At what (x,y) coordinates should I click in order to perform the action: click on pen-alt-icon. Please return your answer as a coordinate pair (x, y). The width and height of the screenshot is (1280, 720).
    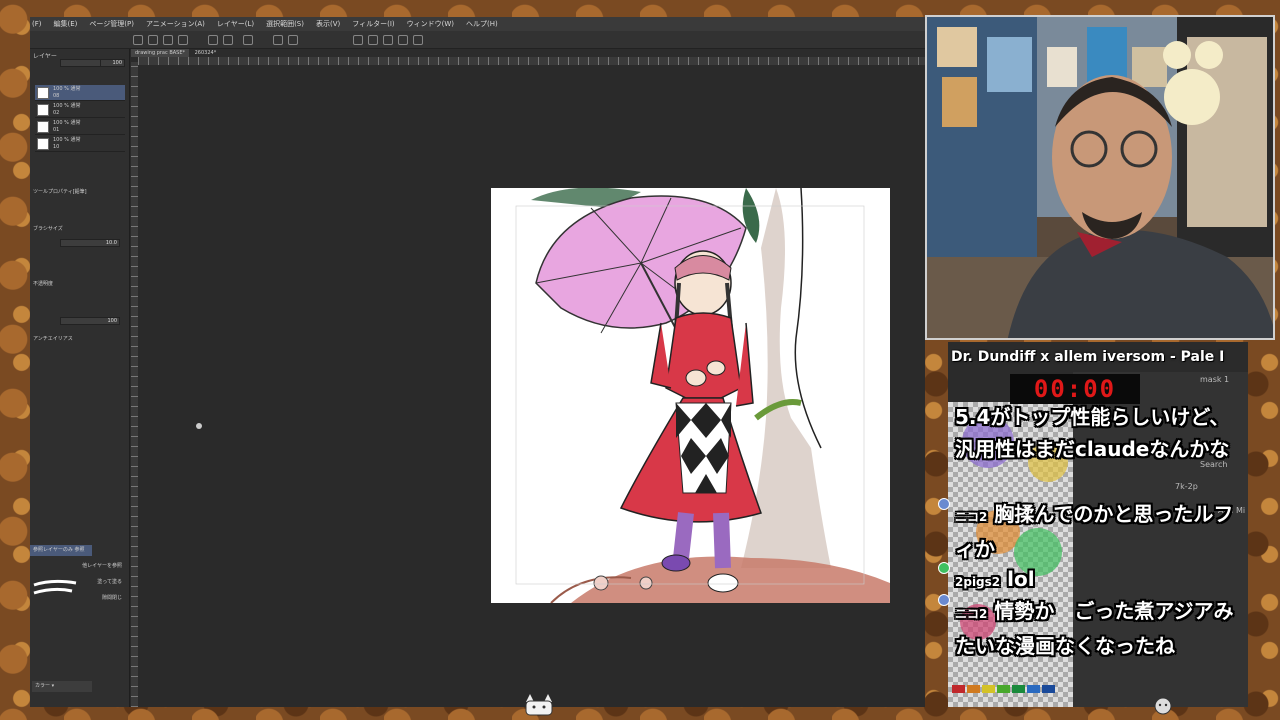
    Looking at the image, I should click on (373, 40).